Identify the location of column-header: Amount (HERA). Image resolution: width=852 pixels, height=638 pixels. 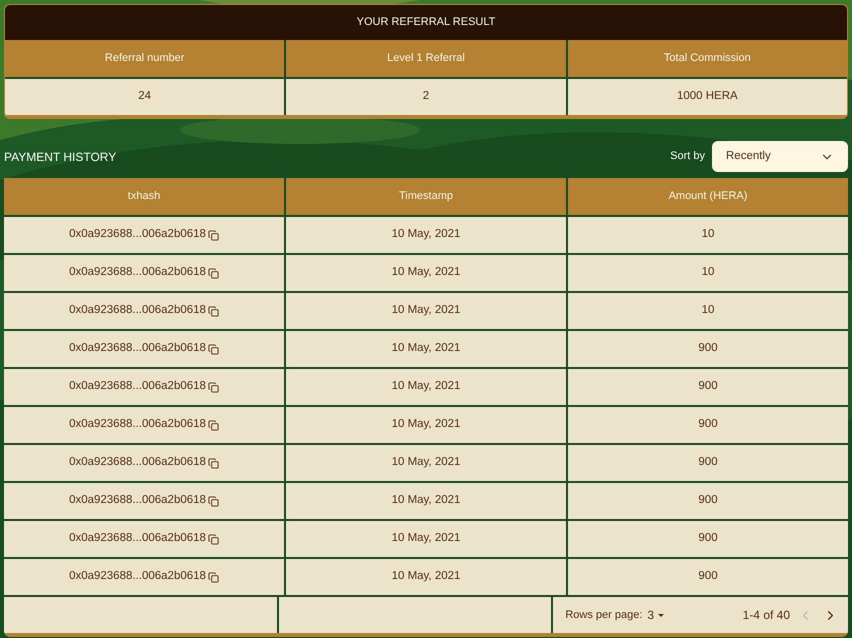
(708, 196).